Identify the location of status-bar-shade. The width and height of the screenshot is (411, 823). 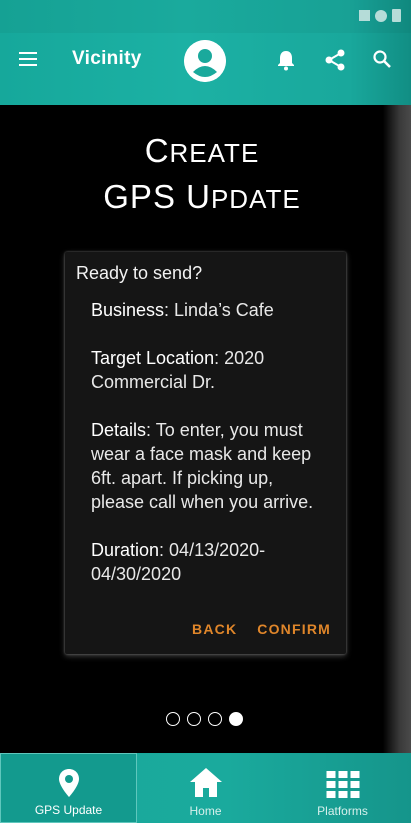
(205, 16).